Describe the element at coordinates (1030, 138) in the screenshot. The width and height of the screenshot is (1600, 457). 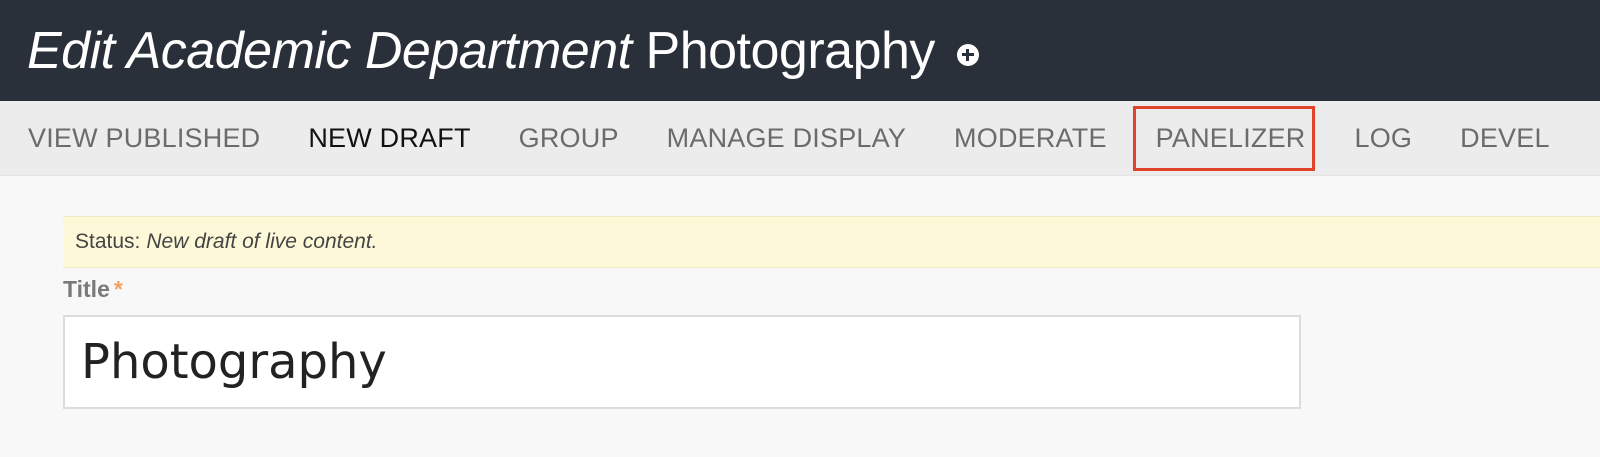
I see `tab-moderate: MODERATE` at that location.